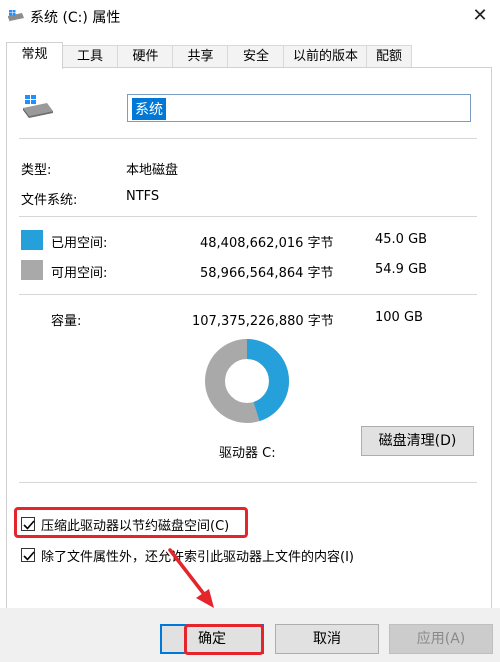  Describe the element at coordinates (267, 273) in the screenshot. I see `free-space-bytes: 58,966,564,864 字节` at that location.